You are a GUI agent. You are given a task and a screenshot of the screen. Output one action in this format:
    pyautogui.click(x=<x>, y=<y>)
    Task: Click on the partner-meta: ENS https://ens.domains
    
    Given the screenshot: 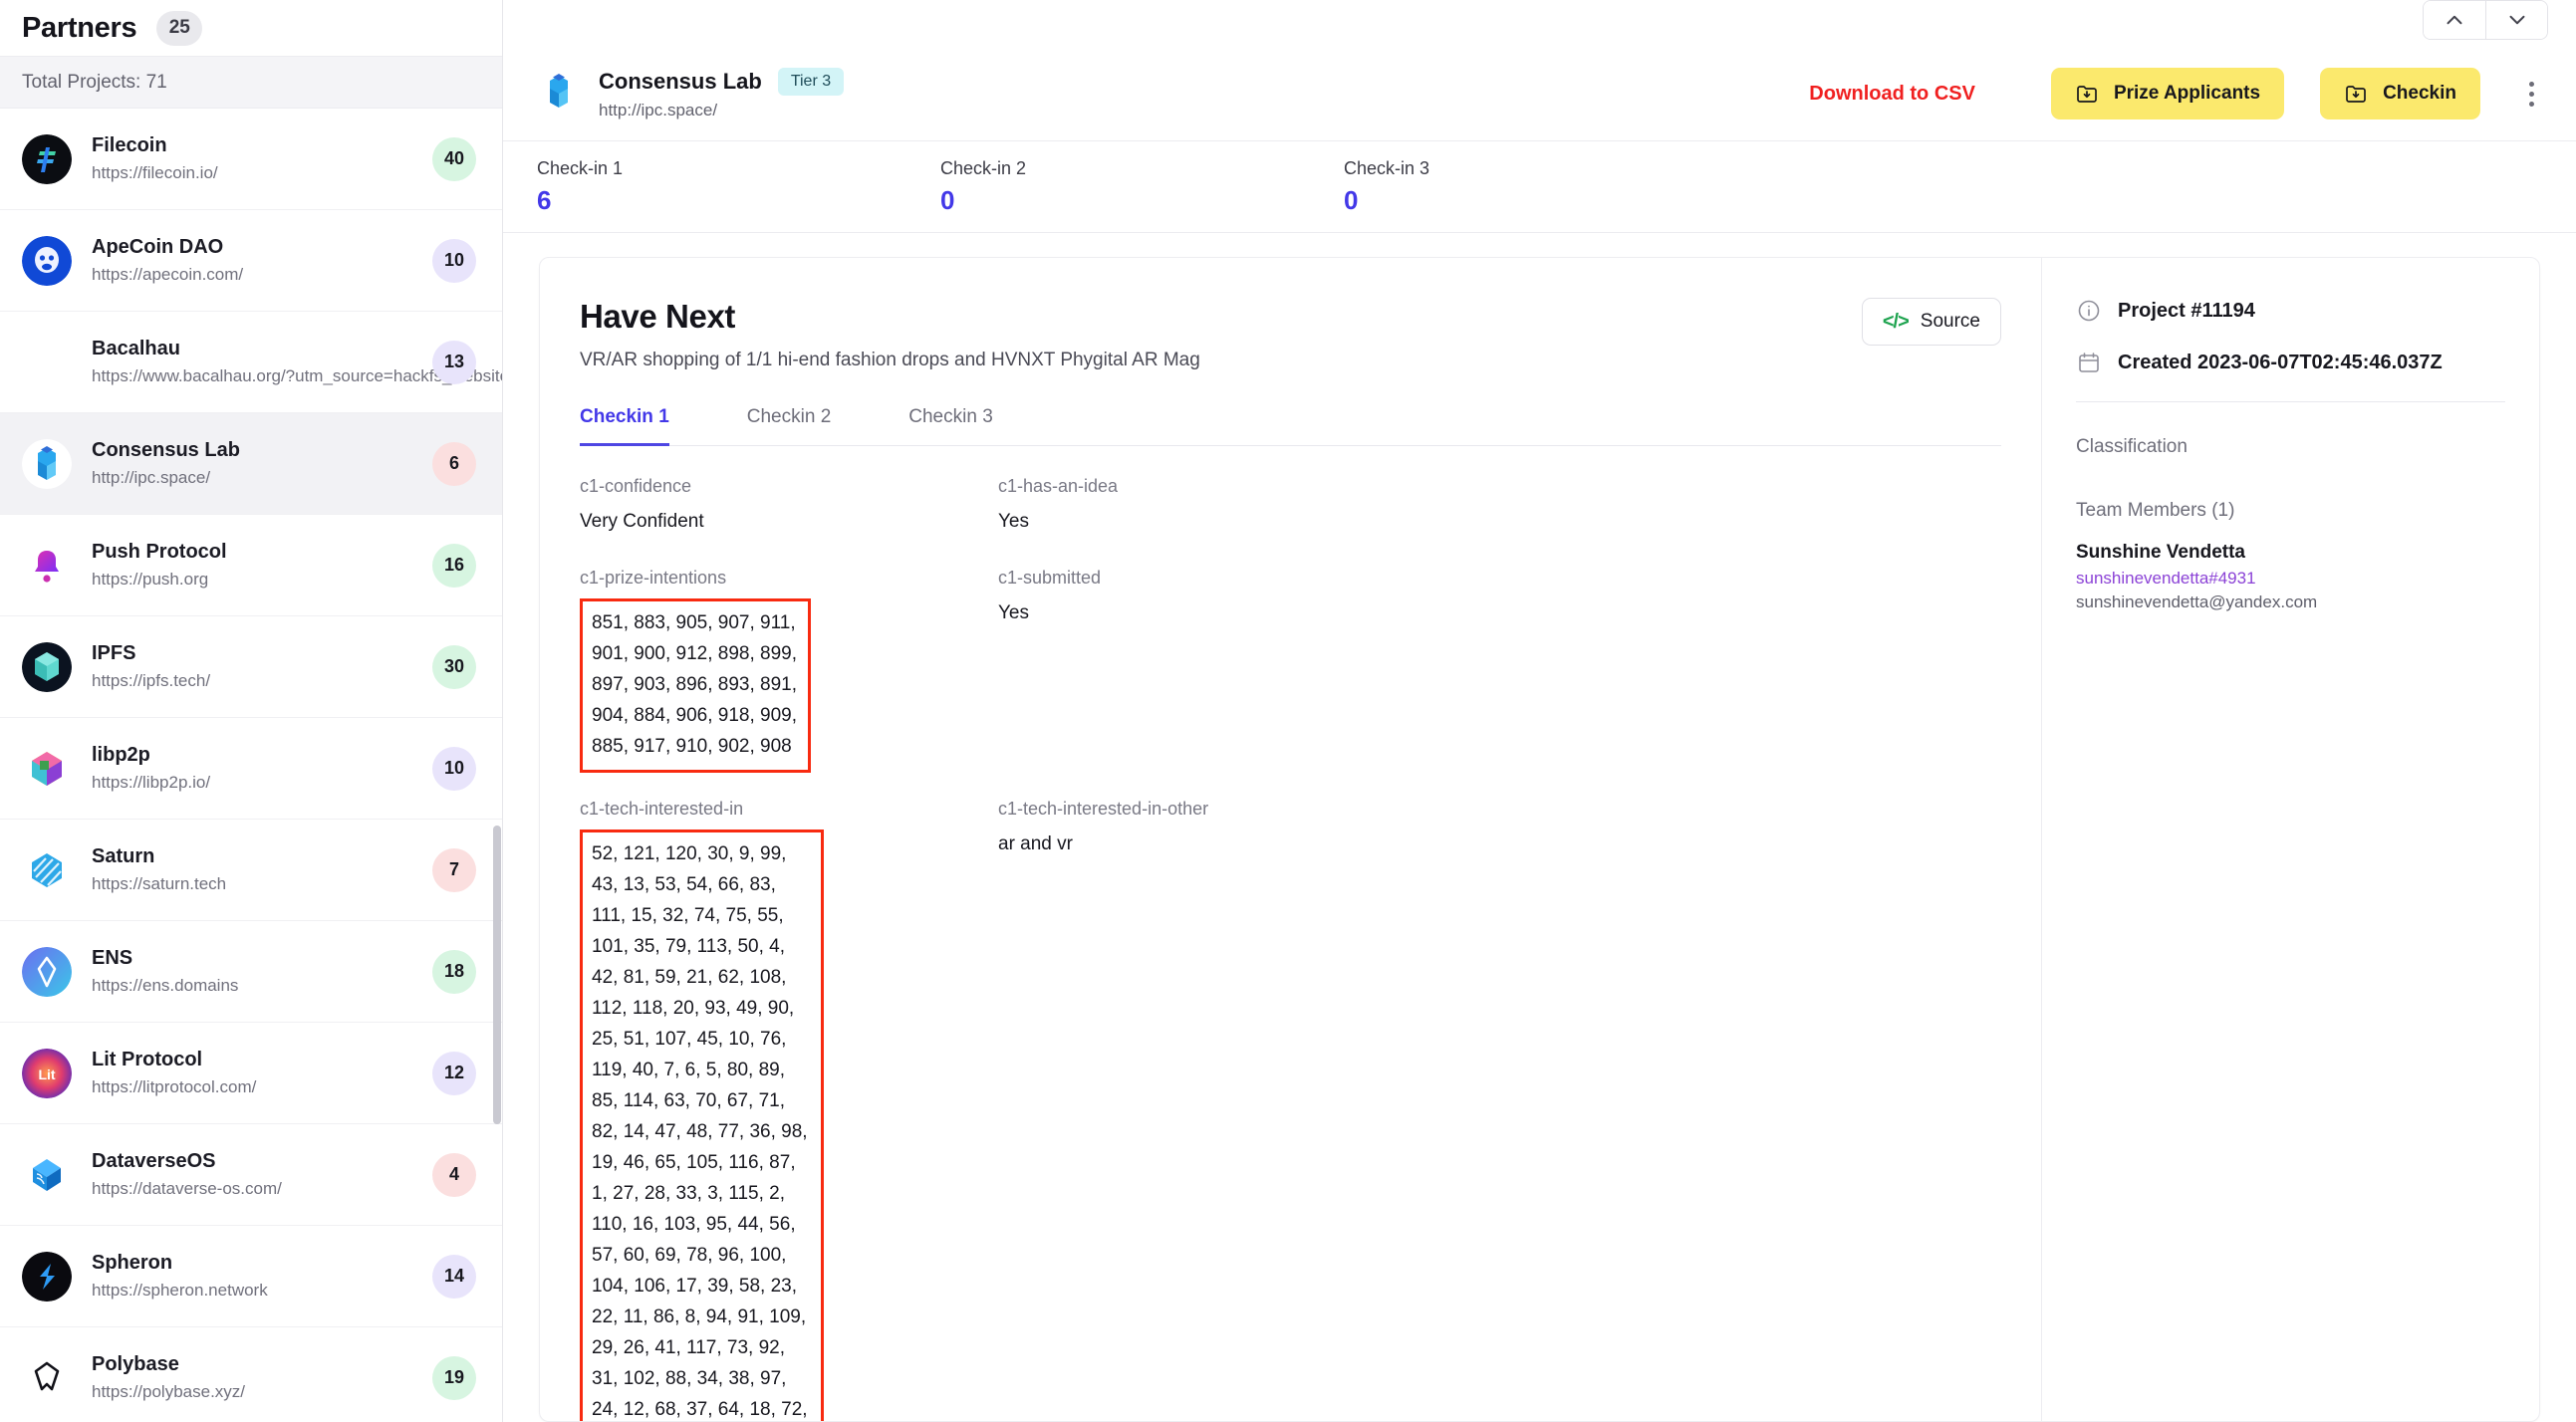 What is the action you would take?
    pyautogui.click(x=252, y=971)
    